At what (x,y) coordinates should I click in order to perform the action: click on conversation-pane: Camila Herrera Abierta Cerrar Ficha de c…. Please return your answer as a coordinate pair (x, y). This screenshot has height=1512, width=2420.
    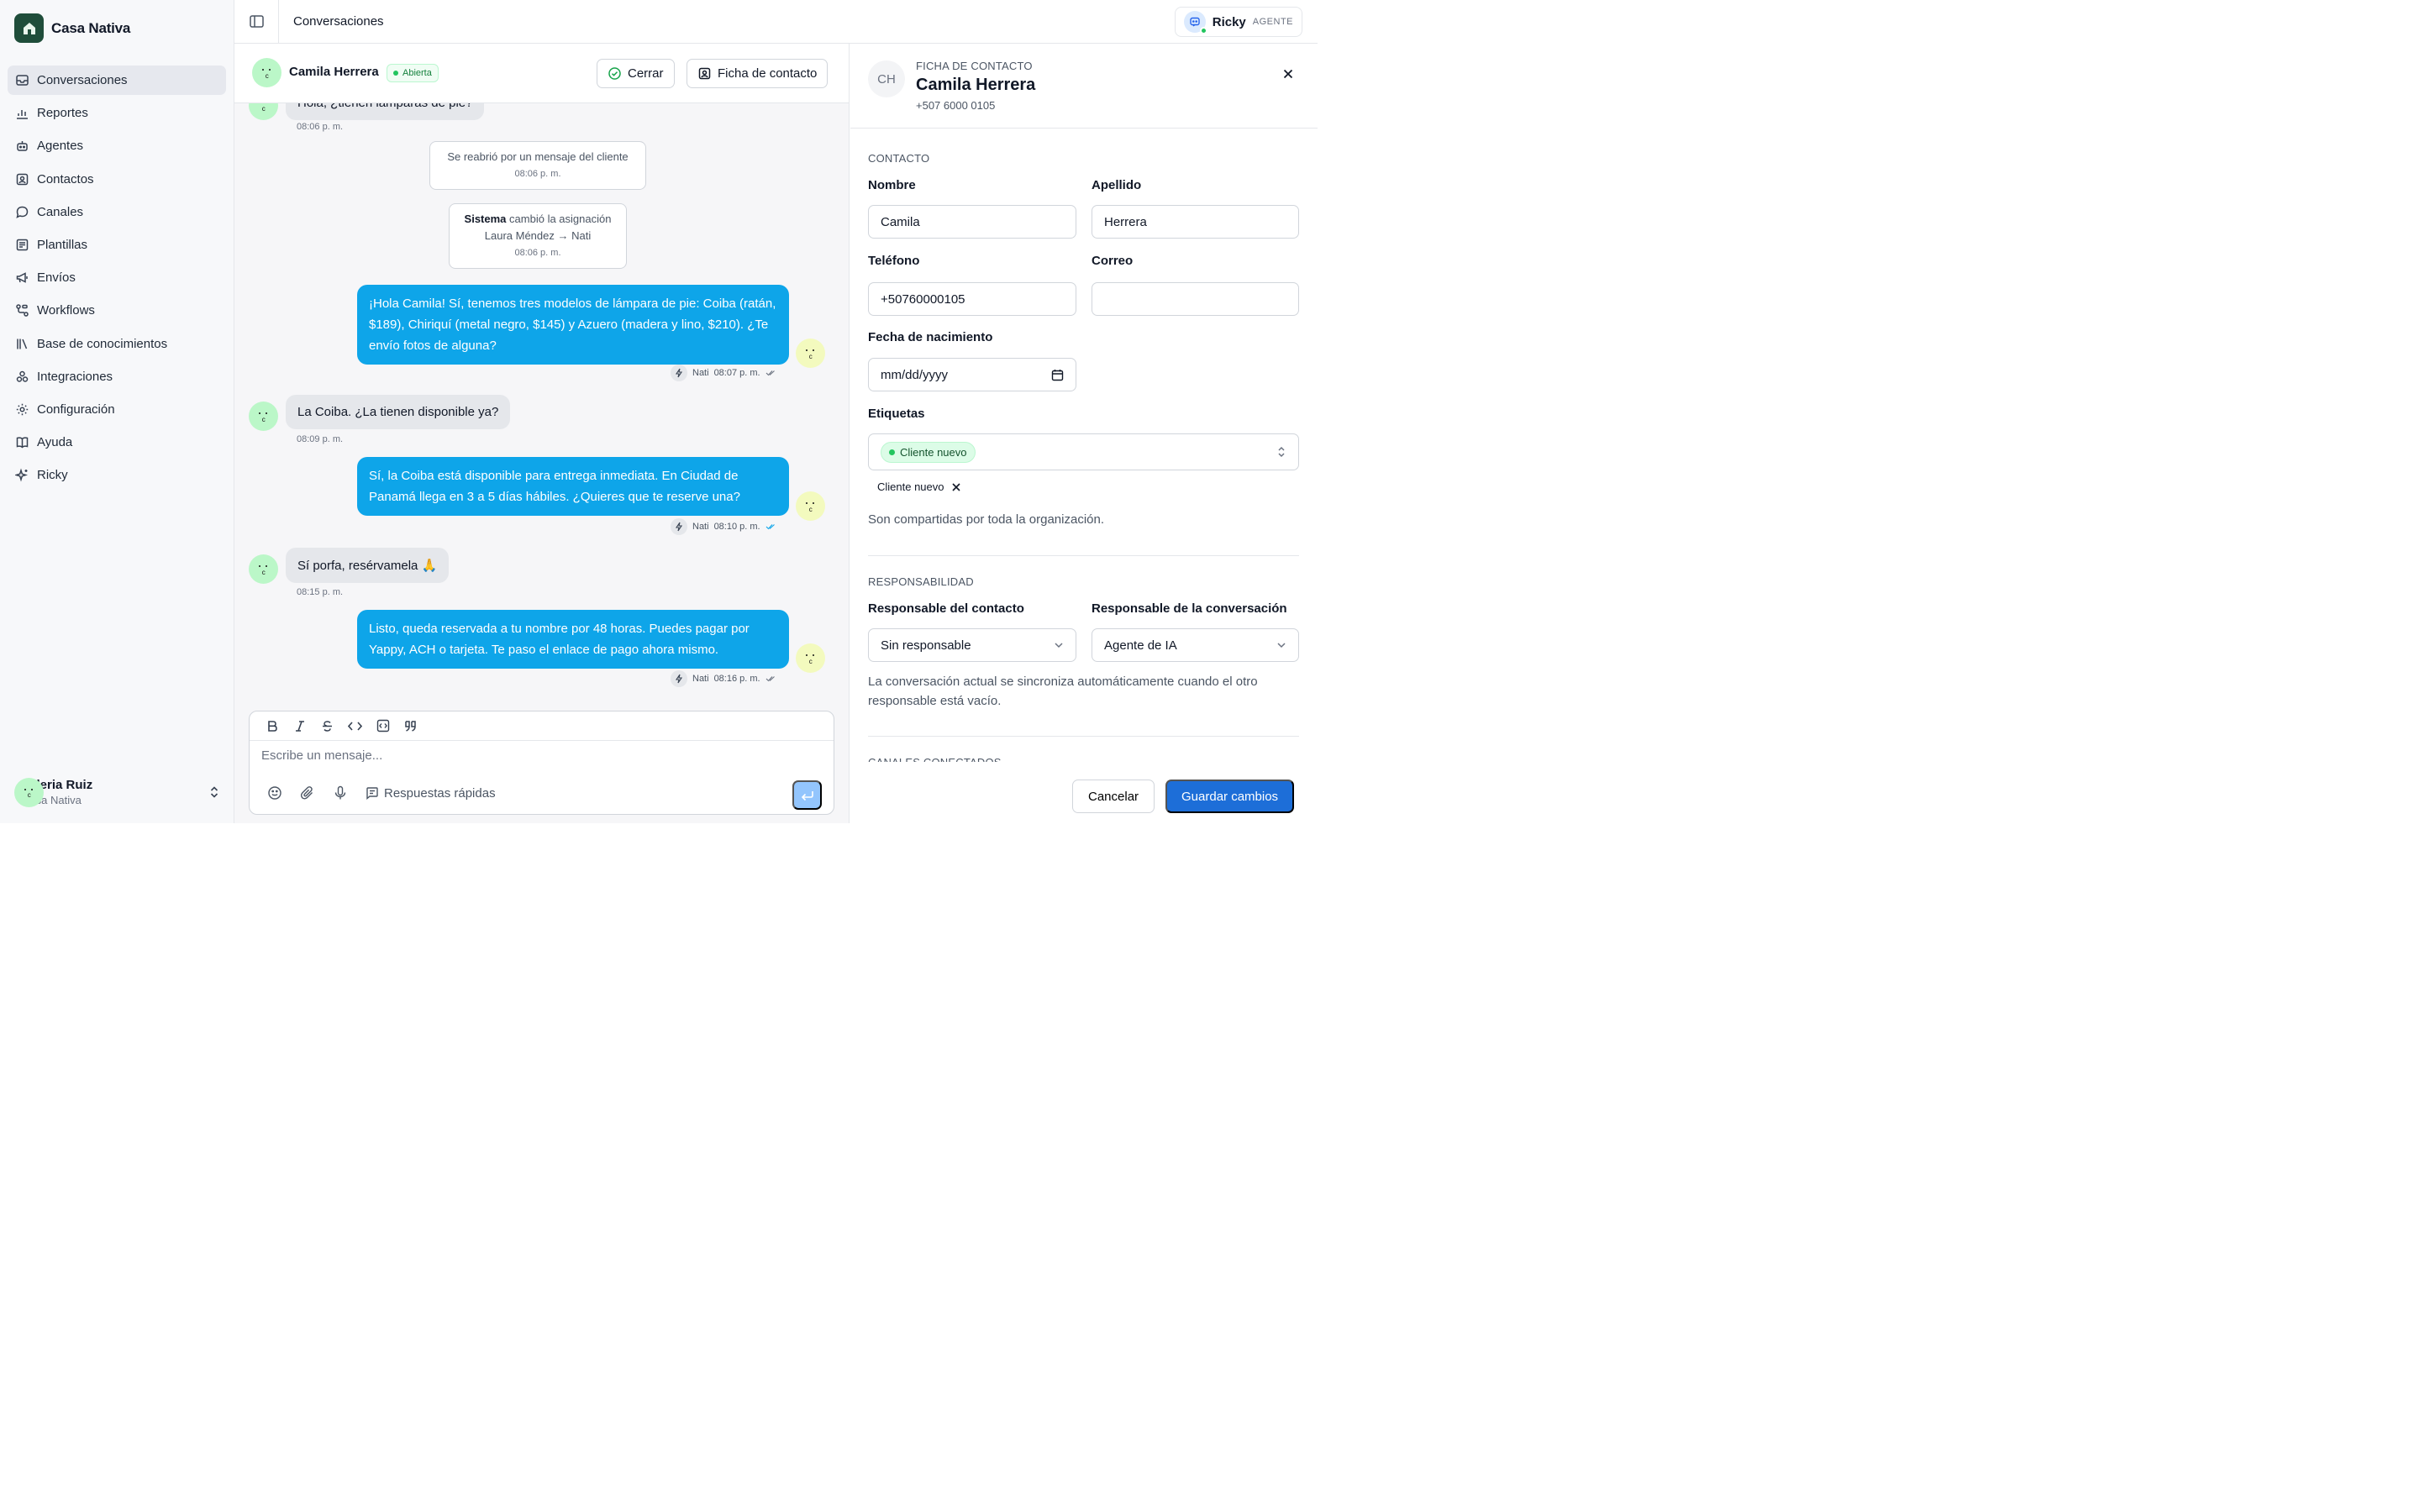
    Looking at the image, I should click on (542, 433).